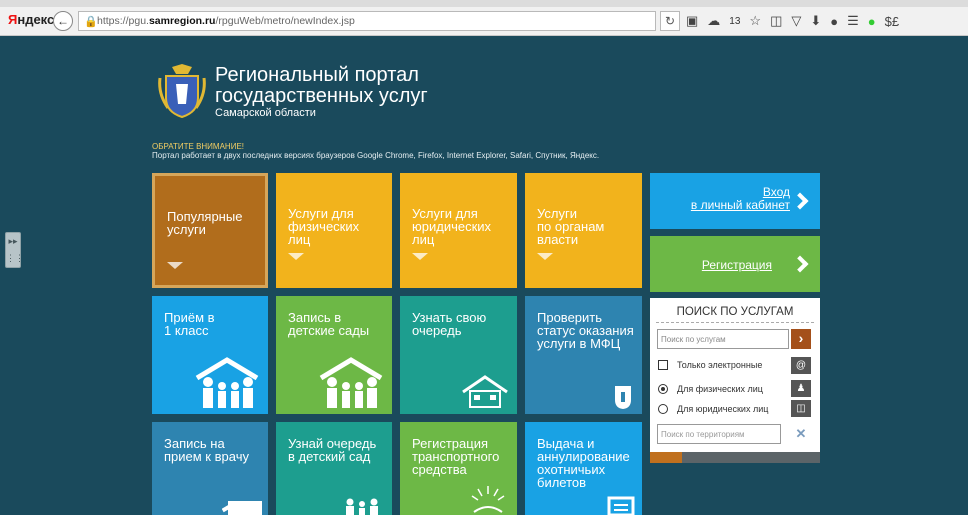 The width and height of the screenshot is (968, 515). What do you see at coordinates (711, 265) in the screenshot?
I see `register-link: Регистрация` at bounding box center [711, 265].